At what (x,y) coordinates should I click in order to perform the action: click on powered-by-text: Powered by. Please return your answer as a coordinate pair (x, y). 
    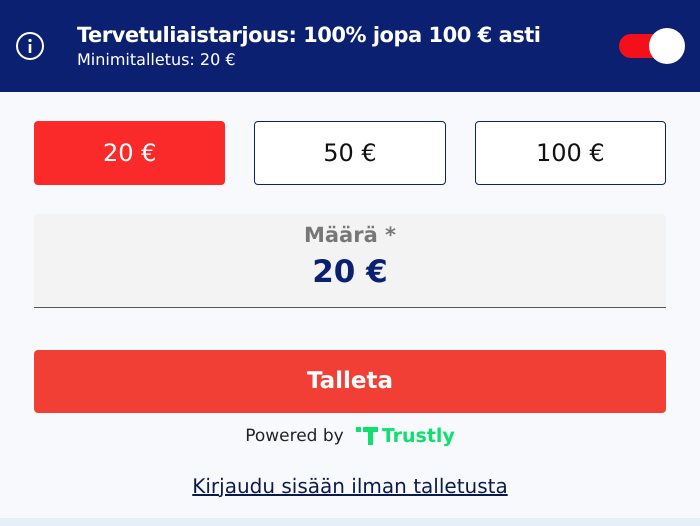
    Looking at the image, I should click on (294, 436).